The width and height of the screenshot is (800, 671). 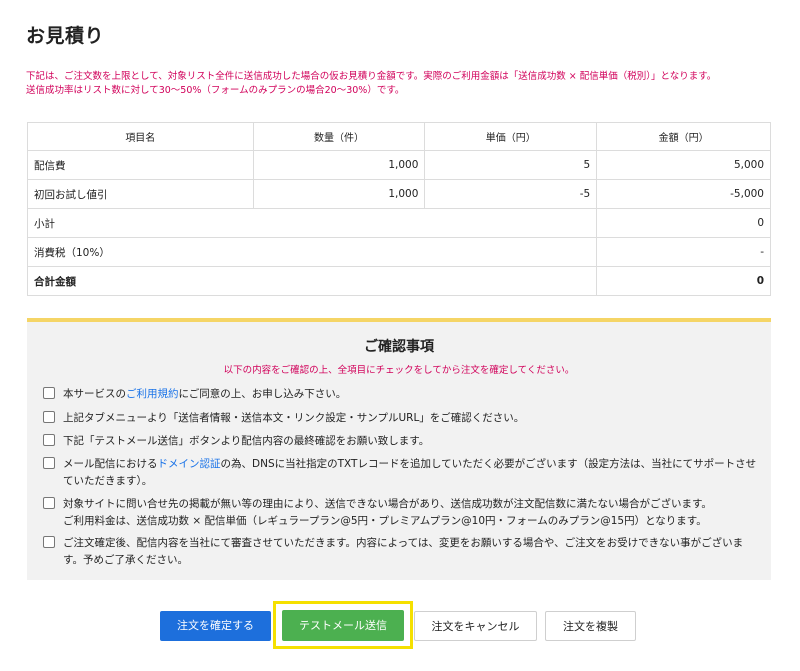 I want to click on terms-checkbox, so click(x=49, y=393).